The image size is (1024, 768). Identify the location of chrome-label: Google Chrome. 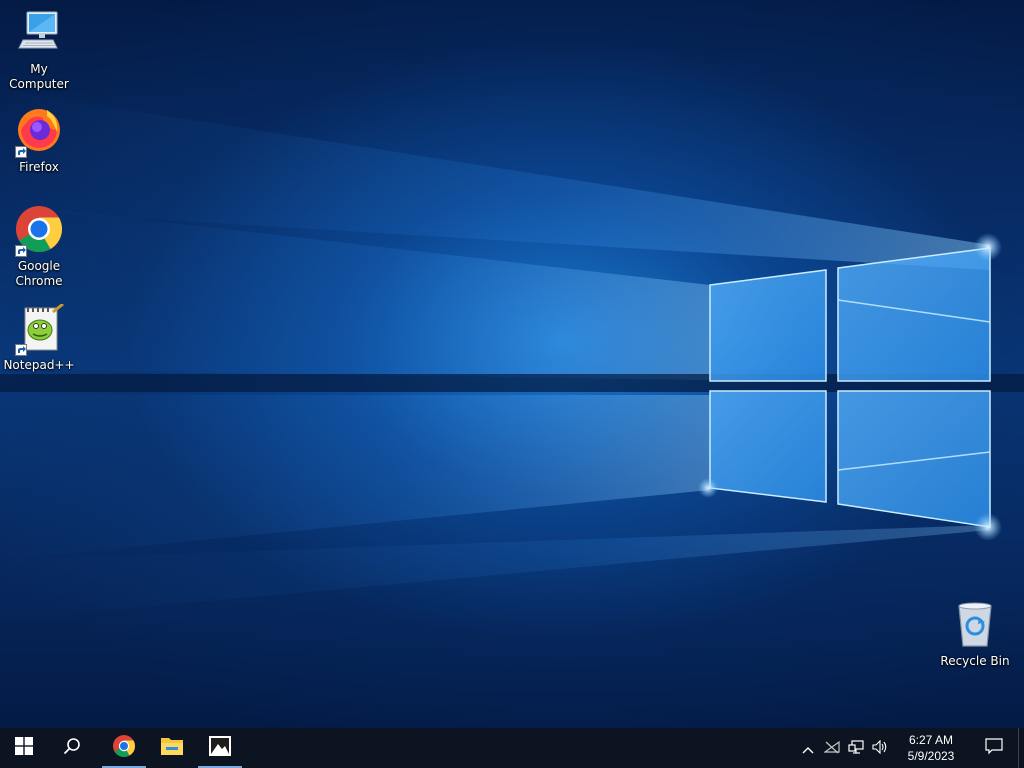
(39, 273).